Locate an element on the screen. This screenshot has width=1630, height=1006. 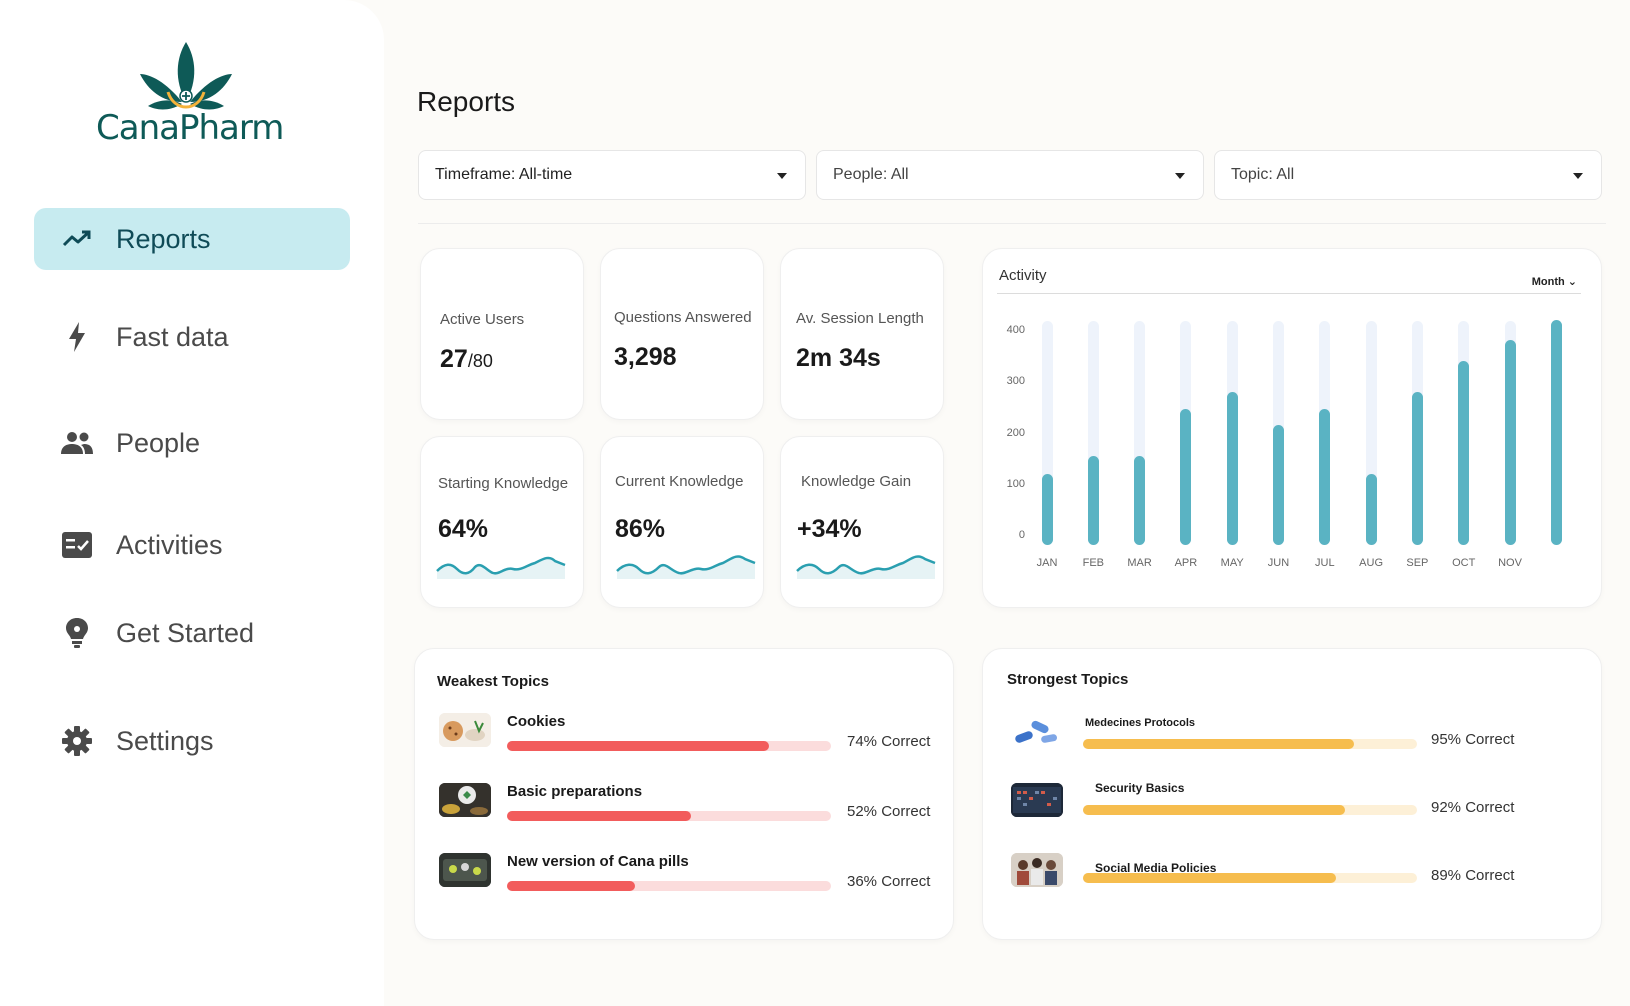
stat-number: 27 is located at coordinates (454, 359).